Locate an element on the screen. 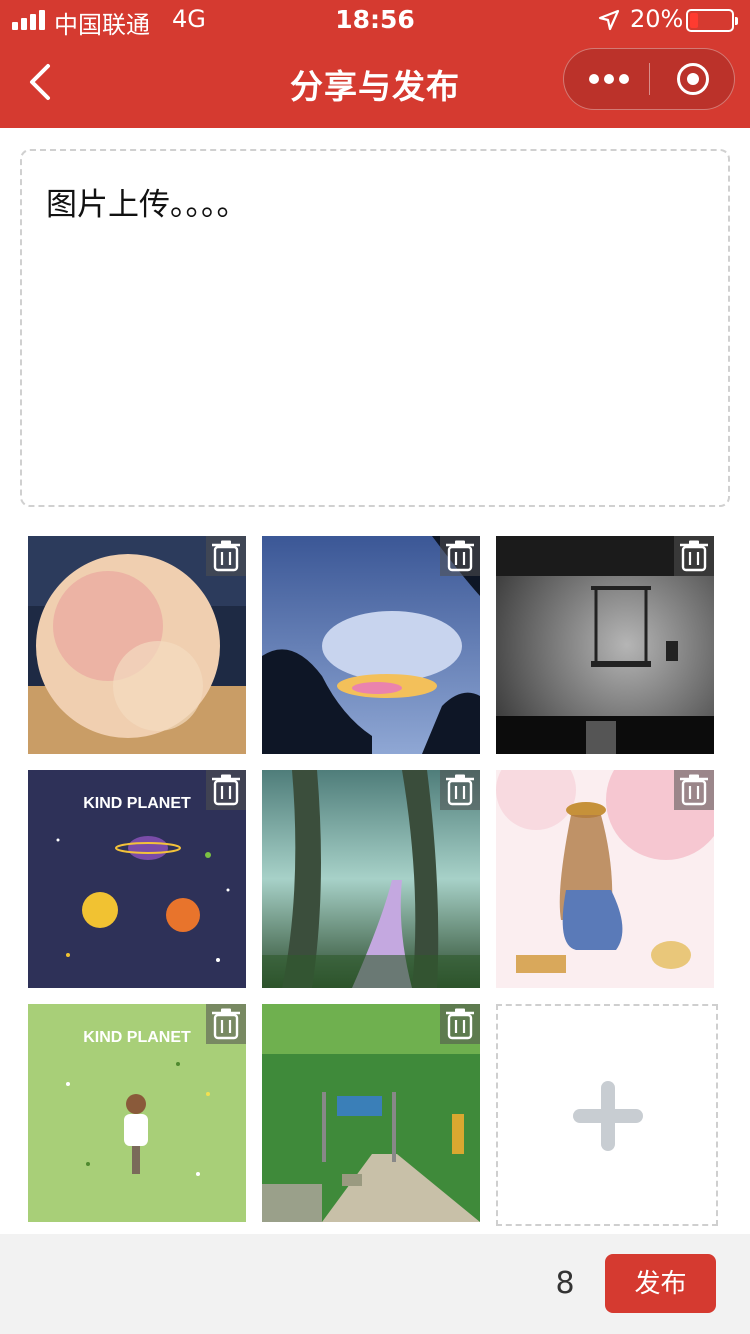 The height and width of the screenshot is (1334, 750). navigation-bar: 分享与发布 is located at coordinates (375, 84).